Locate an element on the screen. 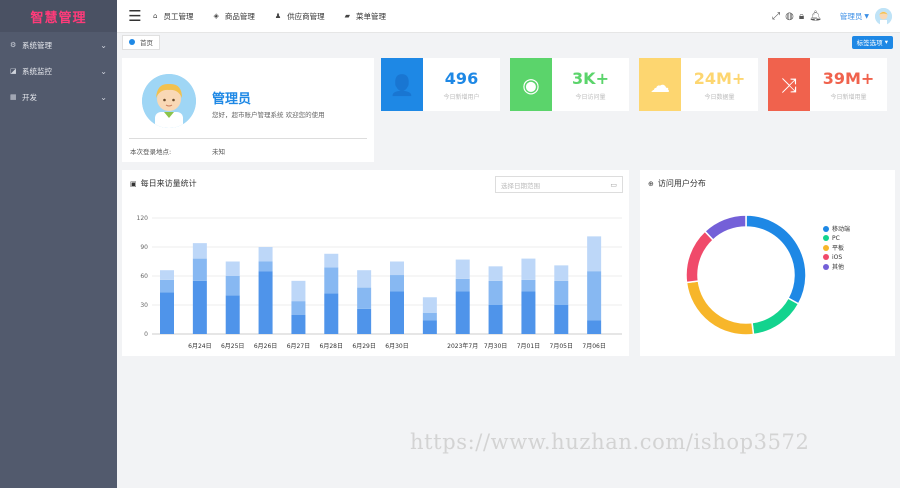 This screenshot has width=900, height=488. tab-home: 首页 is located at coordinates (141, 42).